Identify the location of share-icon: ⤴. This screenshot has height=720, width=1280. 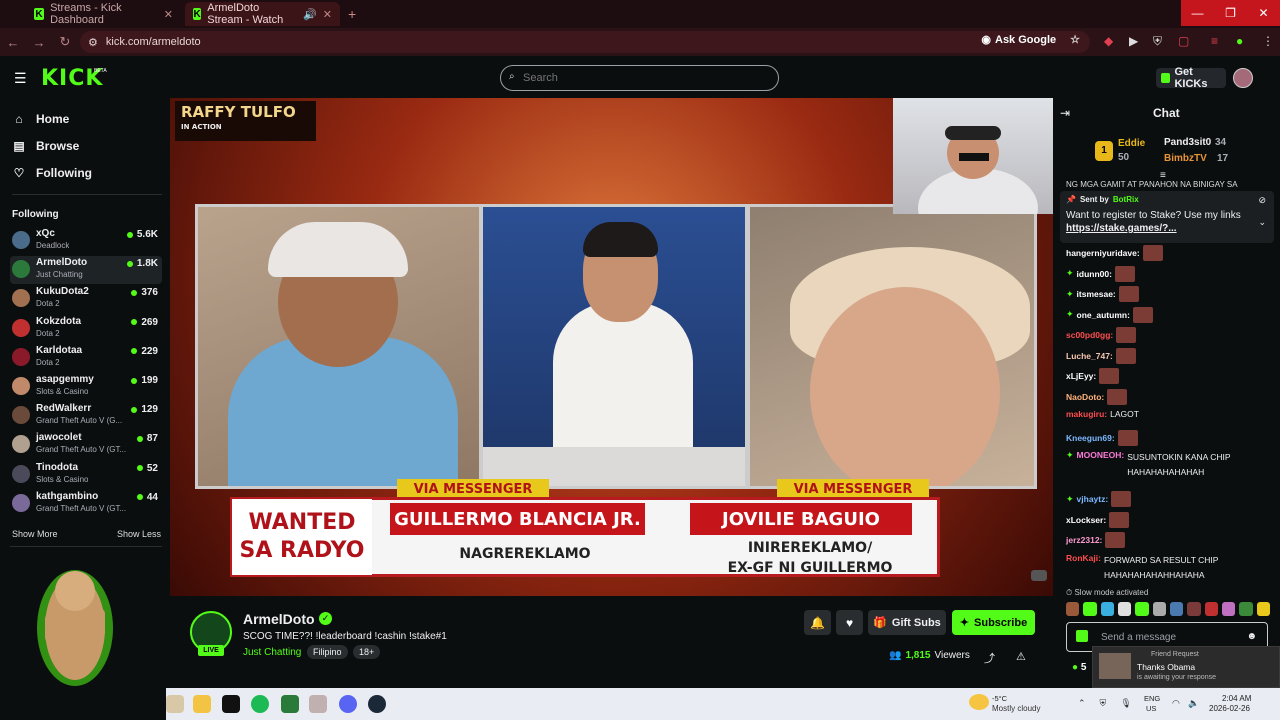
(989, 658).